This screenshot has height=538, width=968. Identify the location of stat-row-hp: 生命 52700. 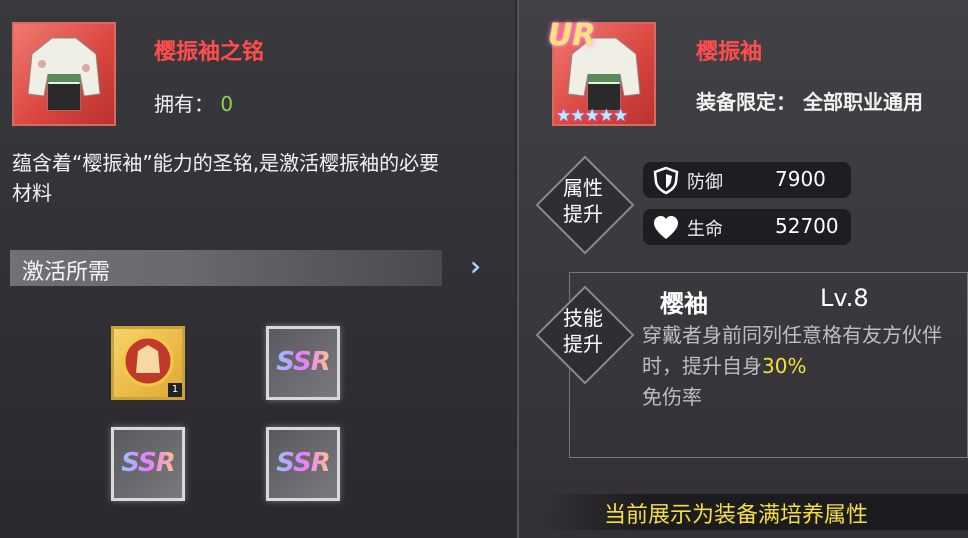
(747, 227).